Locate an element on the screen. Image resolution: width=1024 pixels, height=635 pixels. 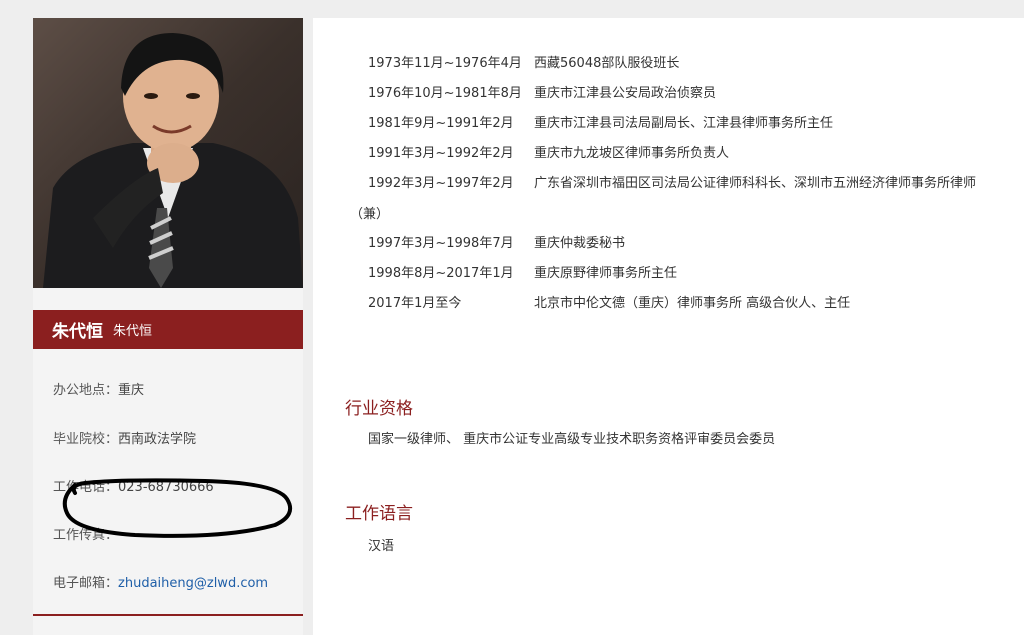
email-row: 电子邮箱：zhudaiheng@zlwd.com is located at coordinates (160, 581).